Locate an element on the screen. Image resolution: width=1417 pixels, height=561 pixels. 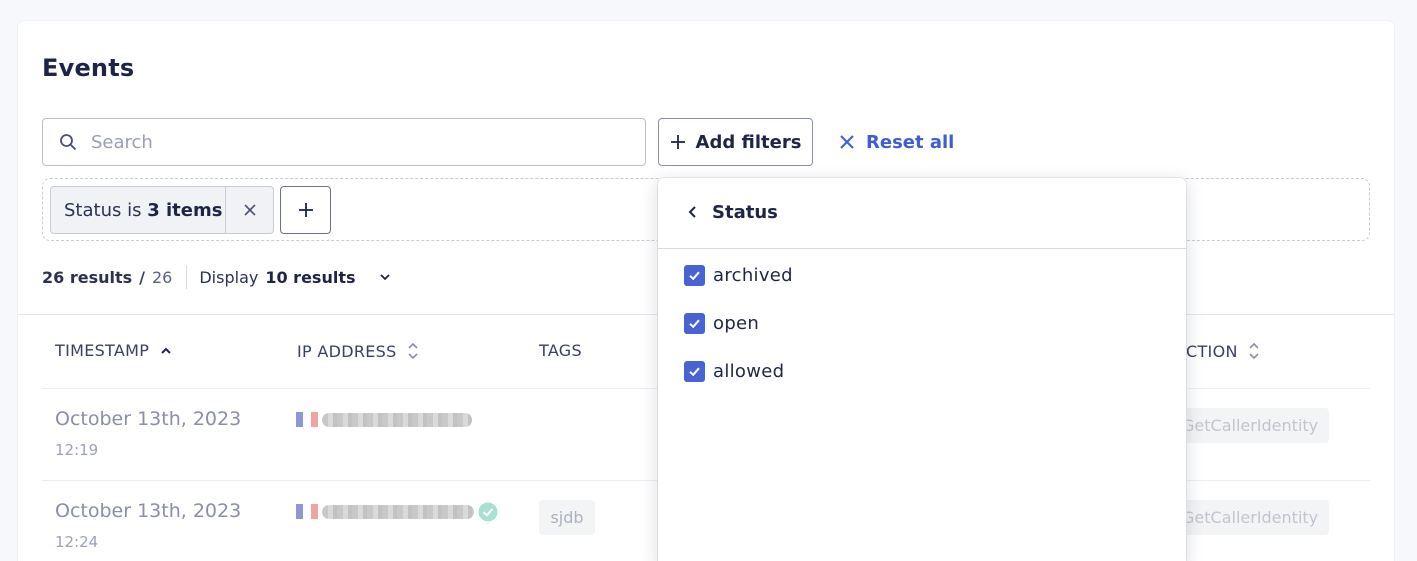
page-title: Events is located at coordinates (88, 68).